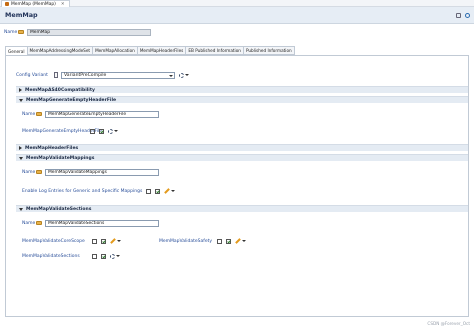 This screenshot has width=474, height=328. What do you see at coordinates (62, 131) in the screenshot?
I see `gen-empty-param-label: MemMapGenerateEmptyHeaderFile` at bounding box center [62, 131].